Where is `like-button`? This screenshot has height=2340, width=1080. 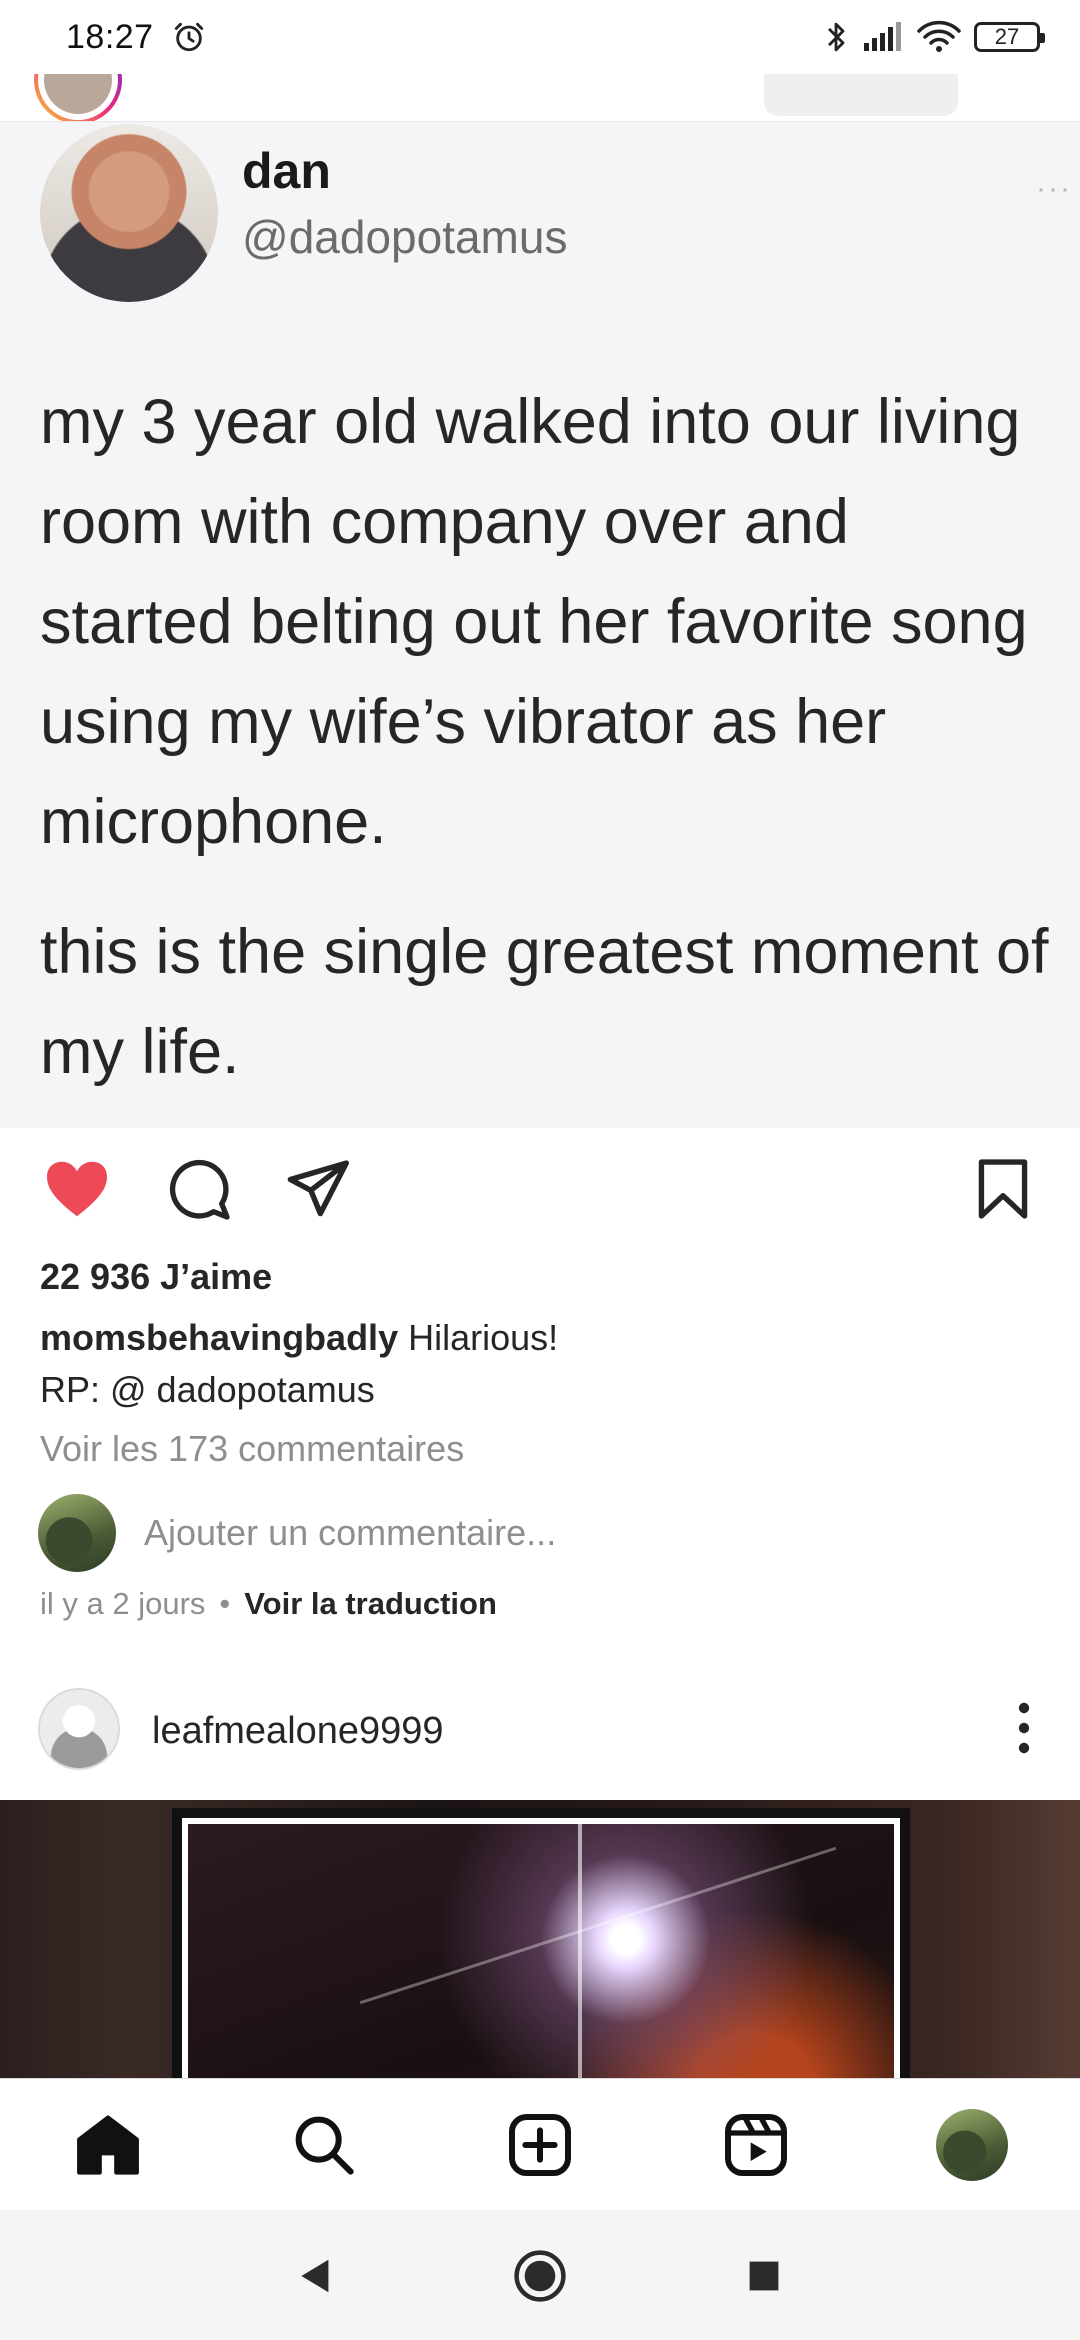
like-button is located at coordinates (77, 1189).